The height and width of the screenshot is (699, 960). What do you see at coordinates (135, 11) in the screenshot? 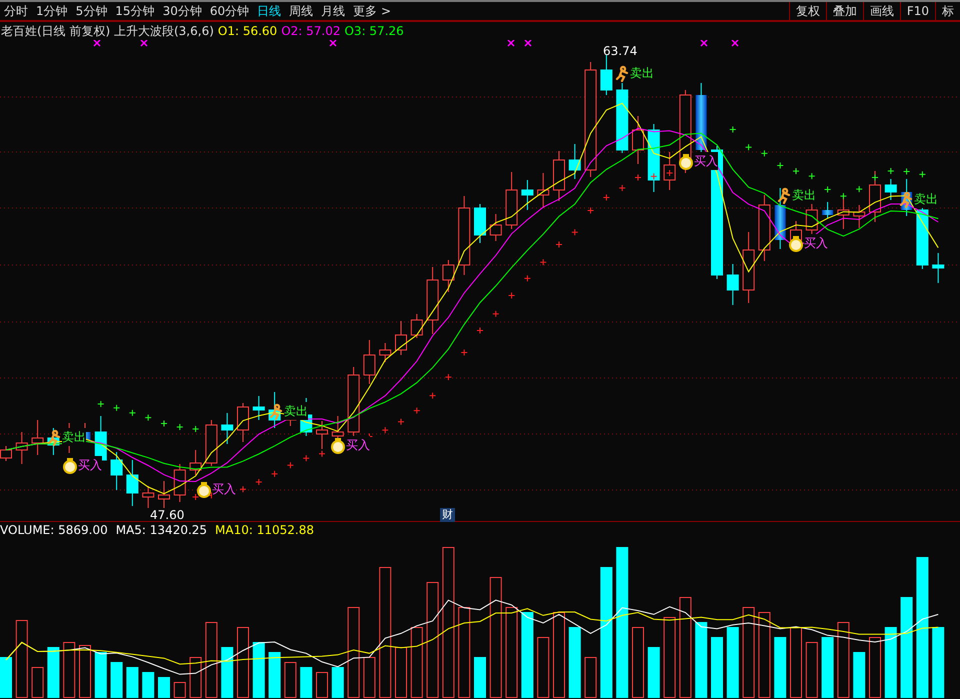
I see `period-tab: 15分钟` at bounding box center [135, 11].